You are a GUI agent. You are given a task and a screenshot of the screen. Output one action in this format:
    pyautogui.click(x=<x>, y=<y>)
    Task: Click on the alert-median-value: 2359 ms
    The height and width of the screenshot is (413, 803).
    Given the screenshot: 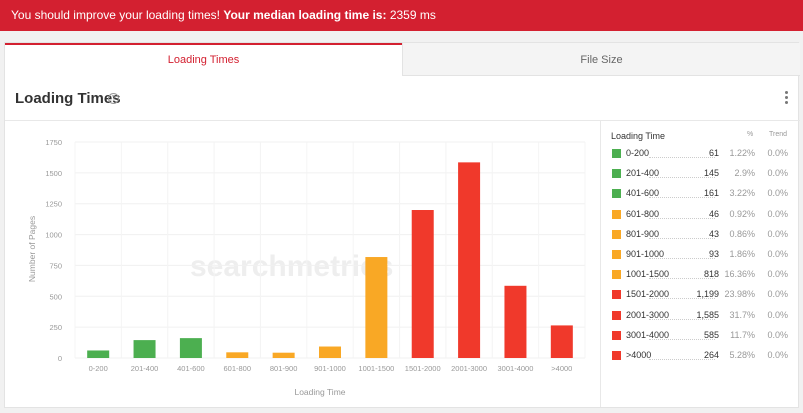 What is the action you would take?
    pyautogui.click(x=411, y=15)
    